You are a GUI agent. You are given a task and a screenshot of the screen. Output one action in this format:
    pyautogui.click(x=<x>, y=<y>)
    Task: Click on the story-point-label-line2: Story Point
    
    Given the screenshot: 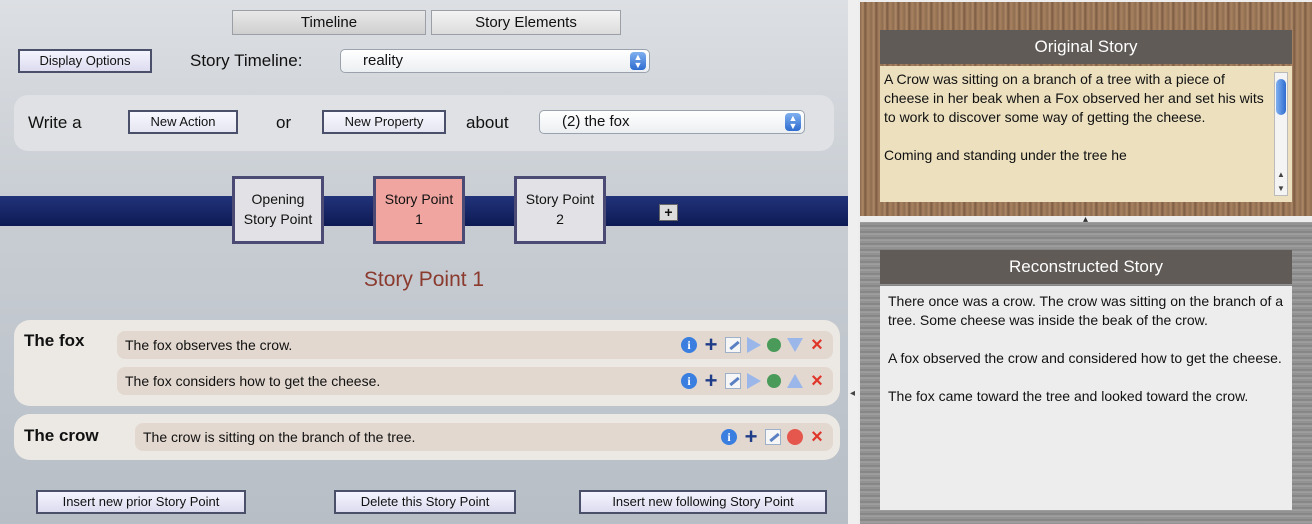 What is the action you would take?
    pyautogui.click(x=278, y=219)
    